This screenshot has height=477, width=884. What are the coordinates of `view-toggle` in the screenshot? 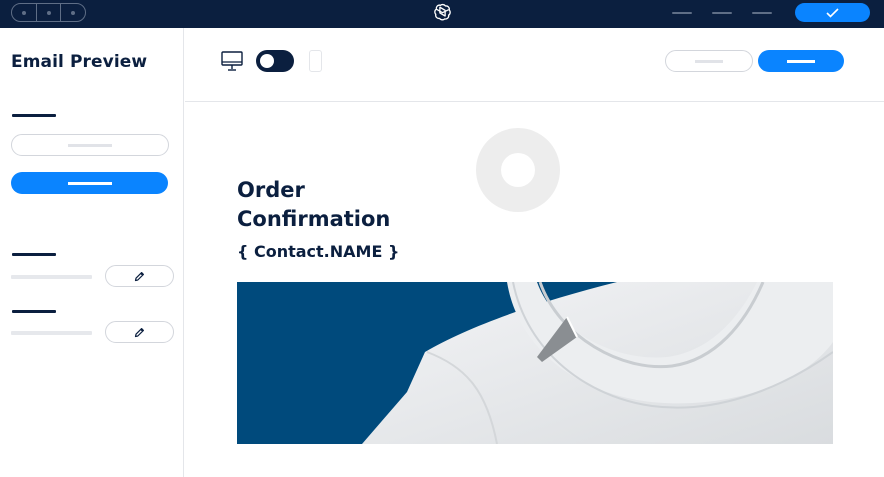 It's located at (275, 61).